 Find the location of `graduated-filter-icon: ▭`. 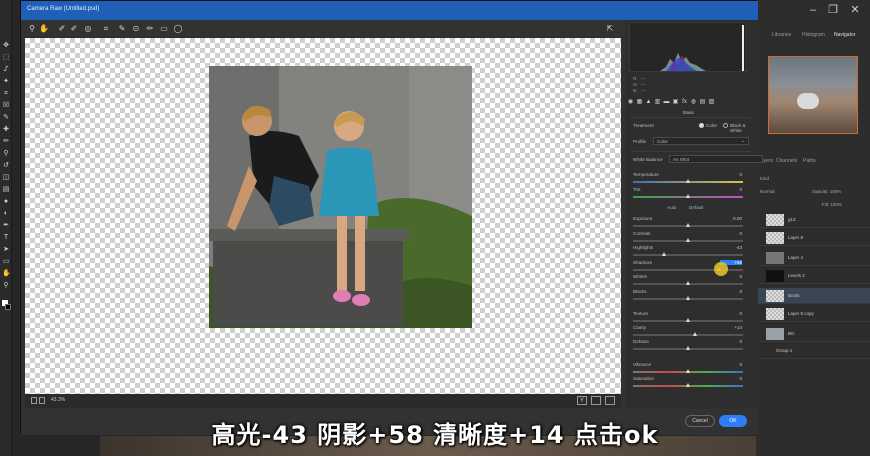

graduated-filter-icon: ▭ is located at coordinates (164, 29).